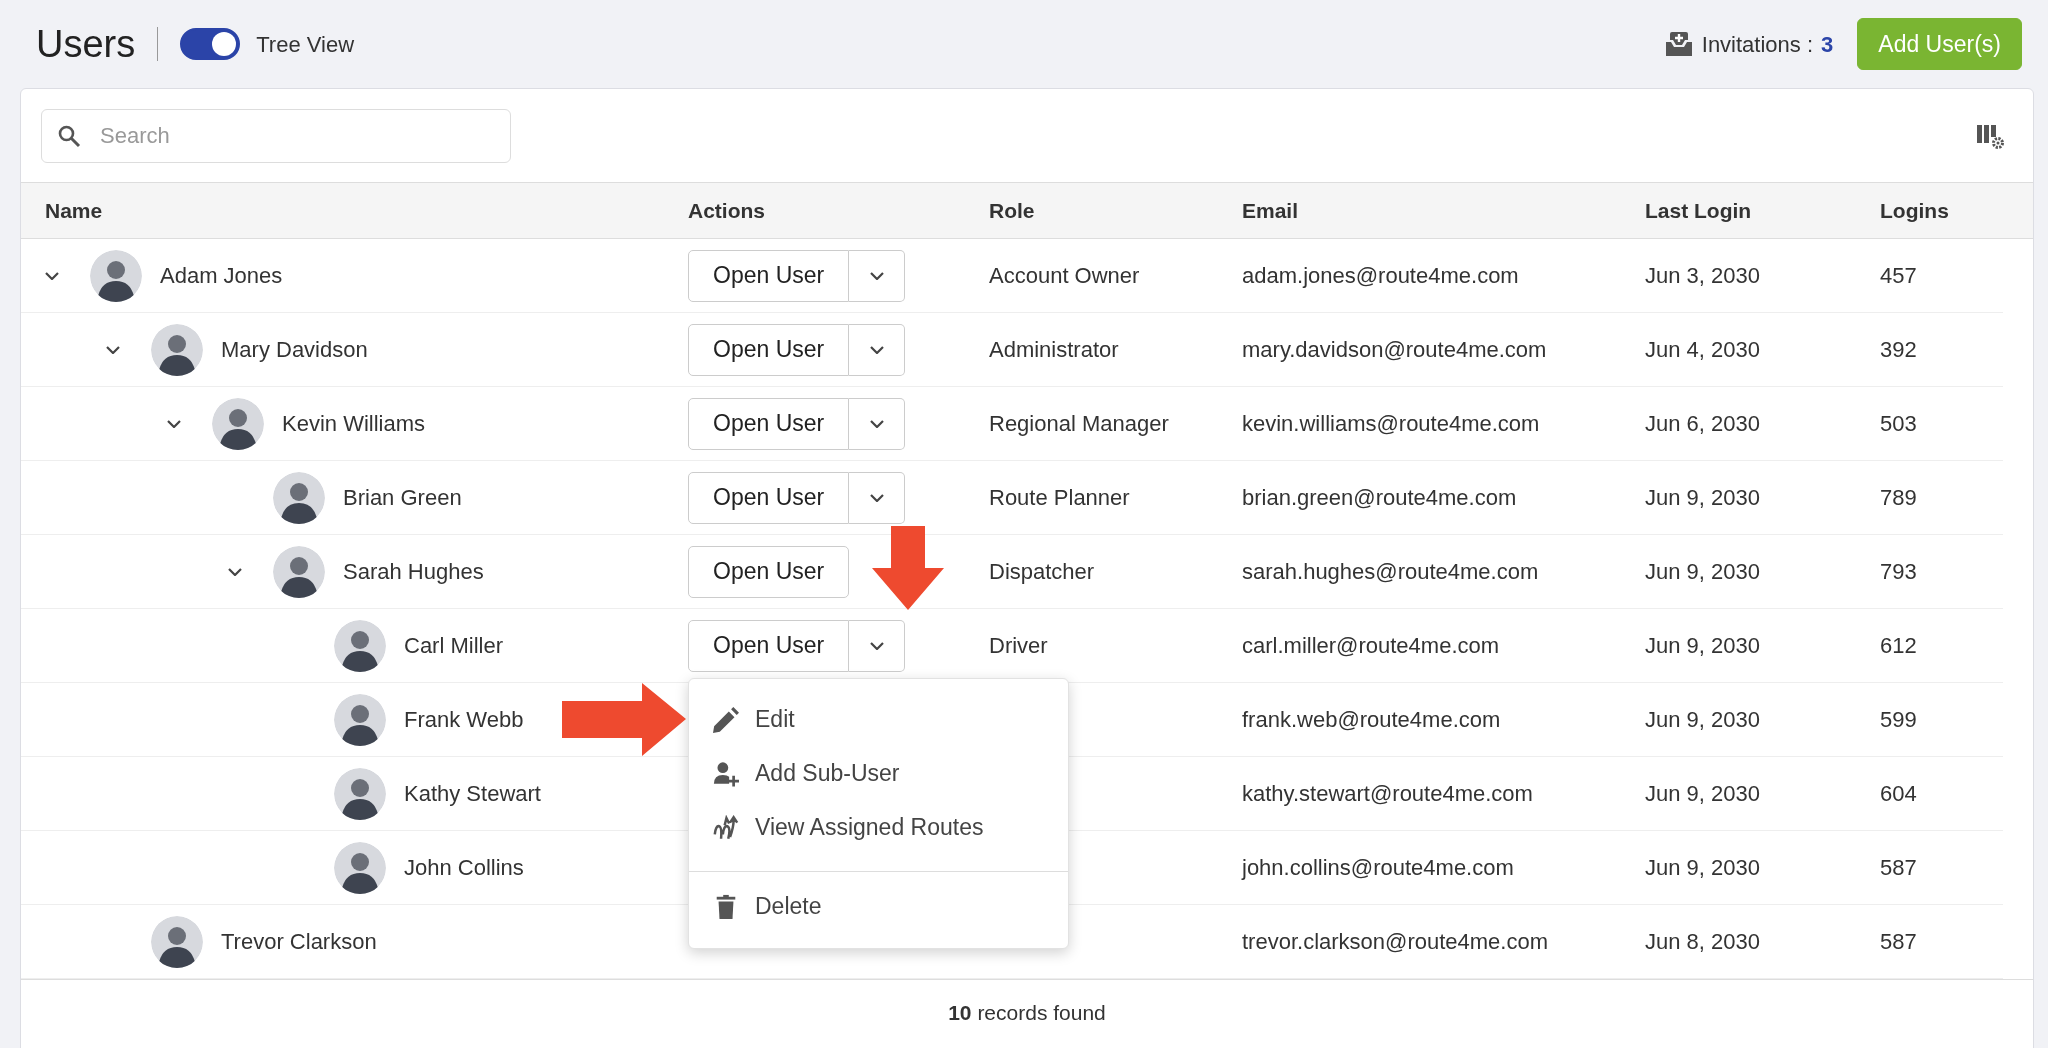 This screenshot has height=1048, width=2048. Describe the element at coordinates (1898, 497) in the screenshot. I see `logins-cell: 789` at that location.